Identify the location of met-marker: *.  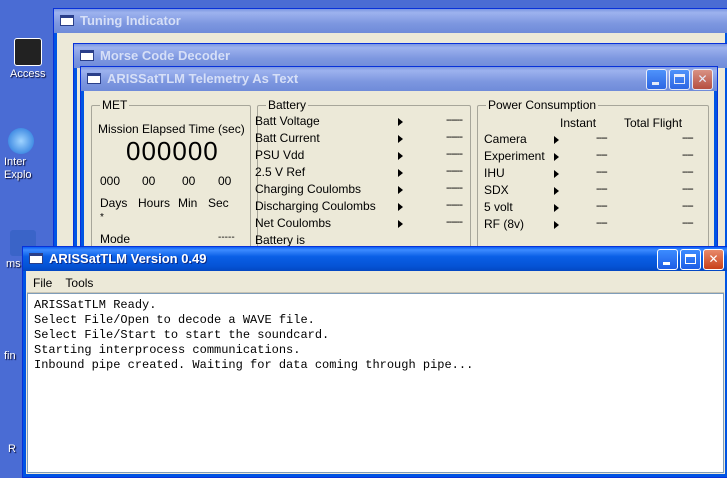
(102, 217).